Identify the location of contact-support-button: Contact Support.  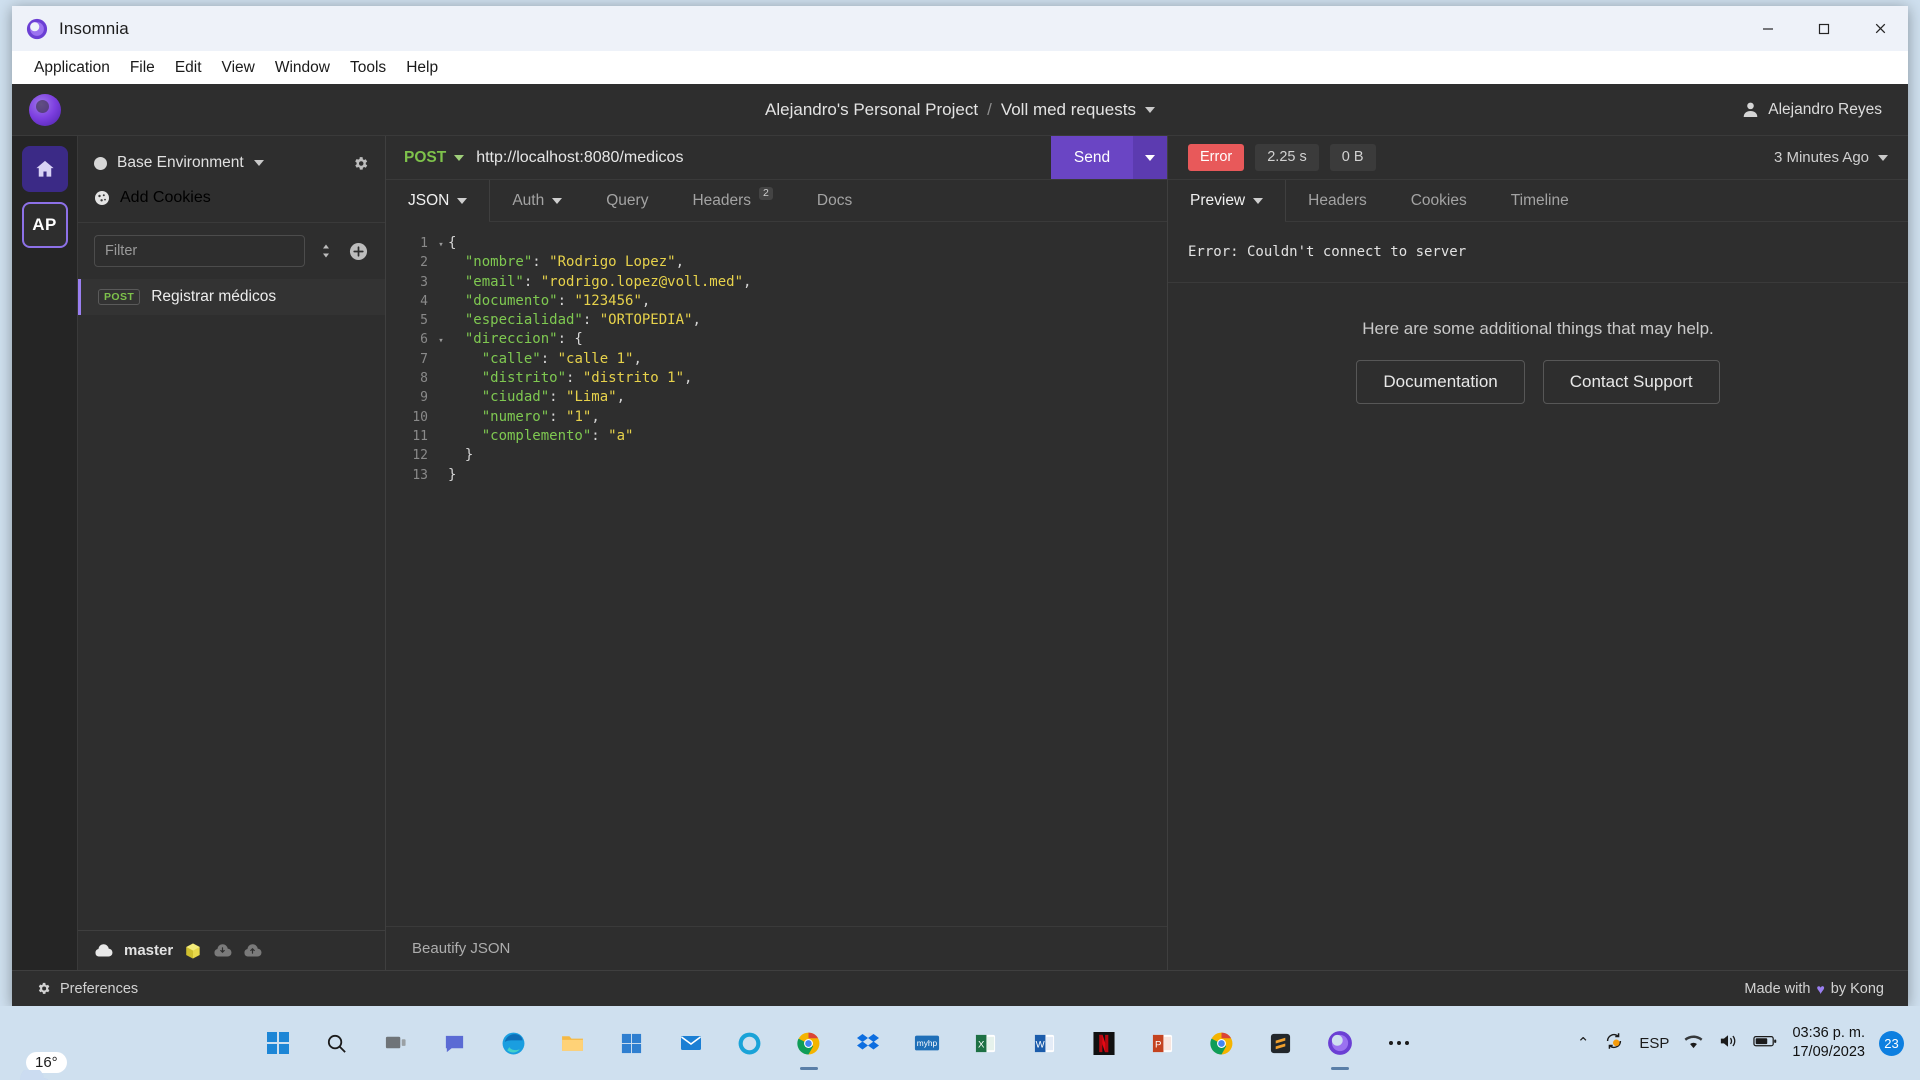
(1631, 382).